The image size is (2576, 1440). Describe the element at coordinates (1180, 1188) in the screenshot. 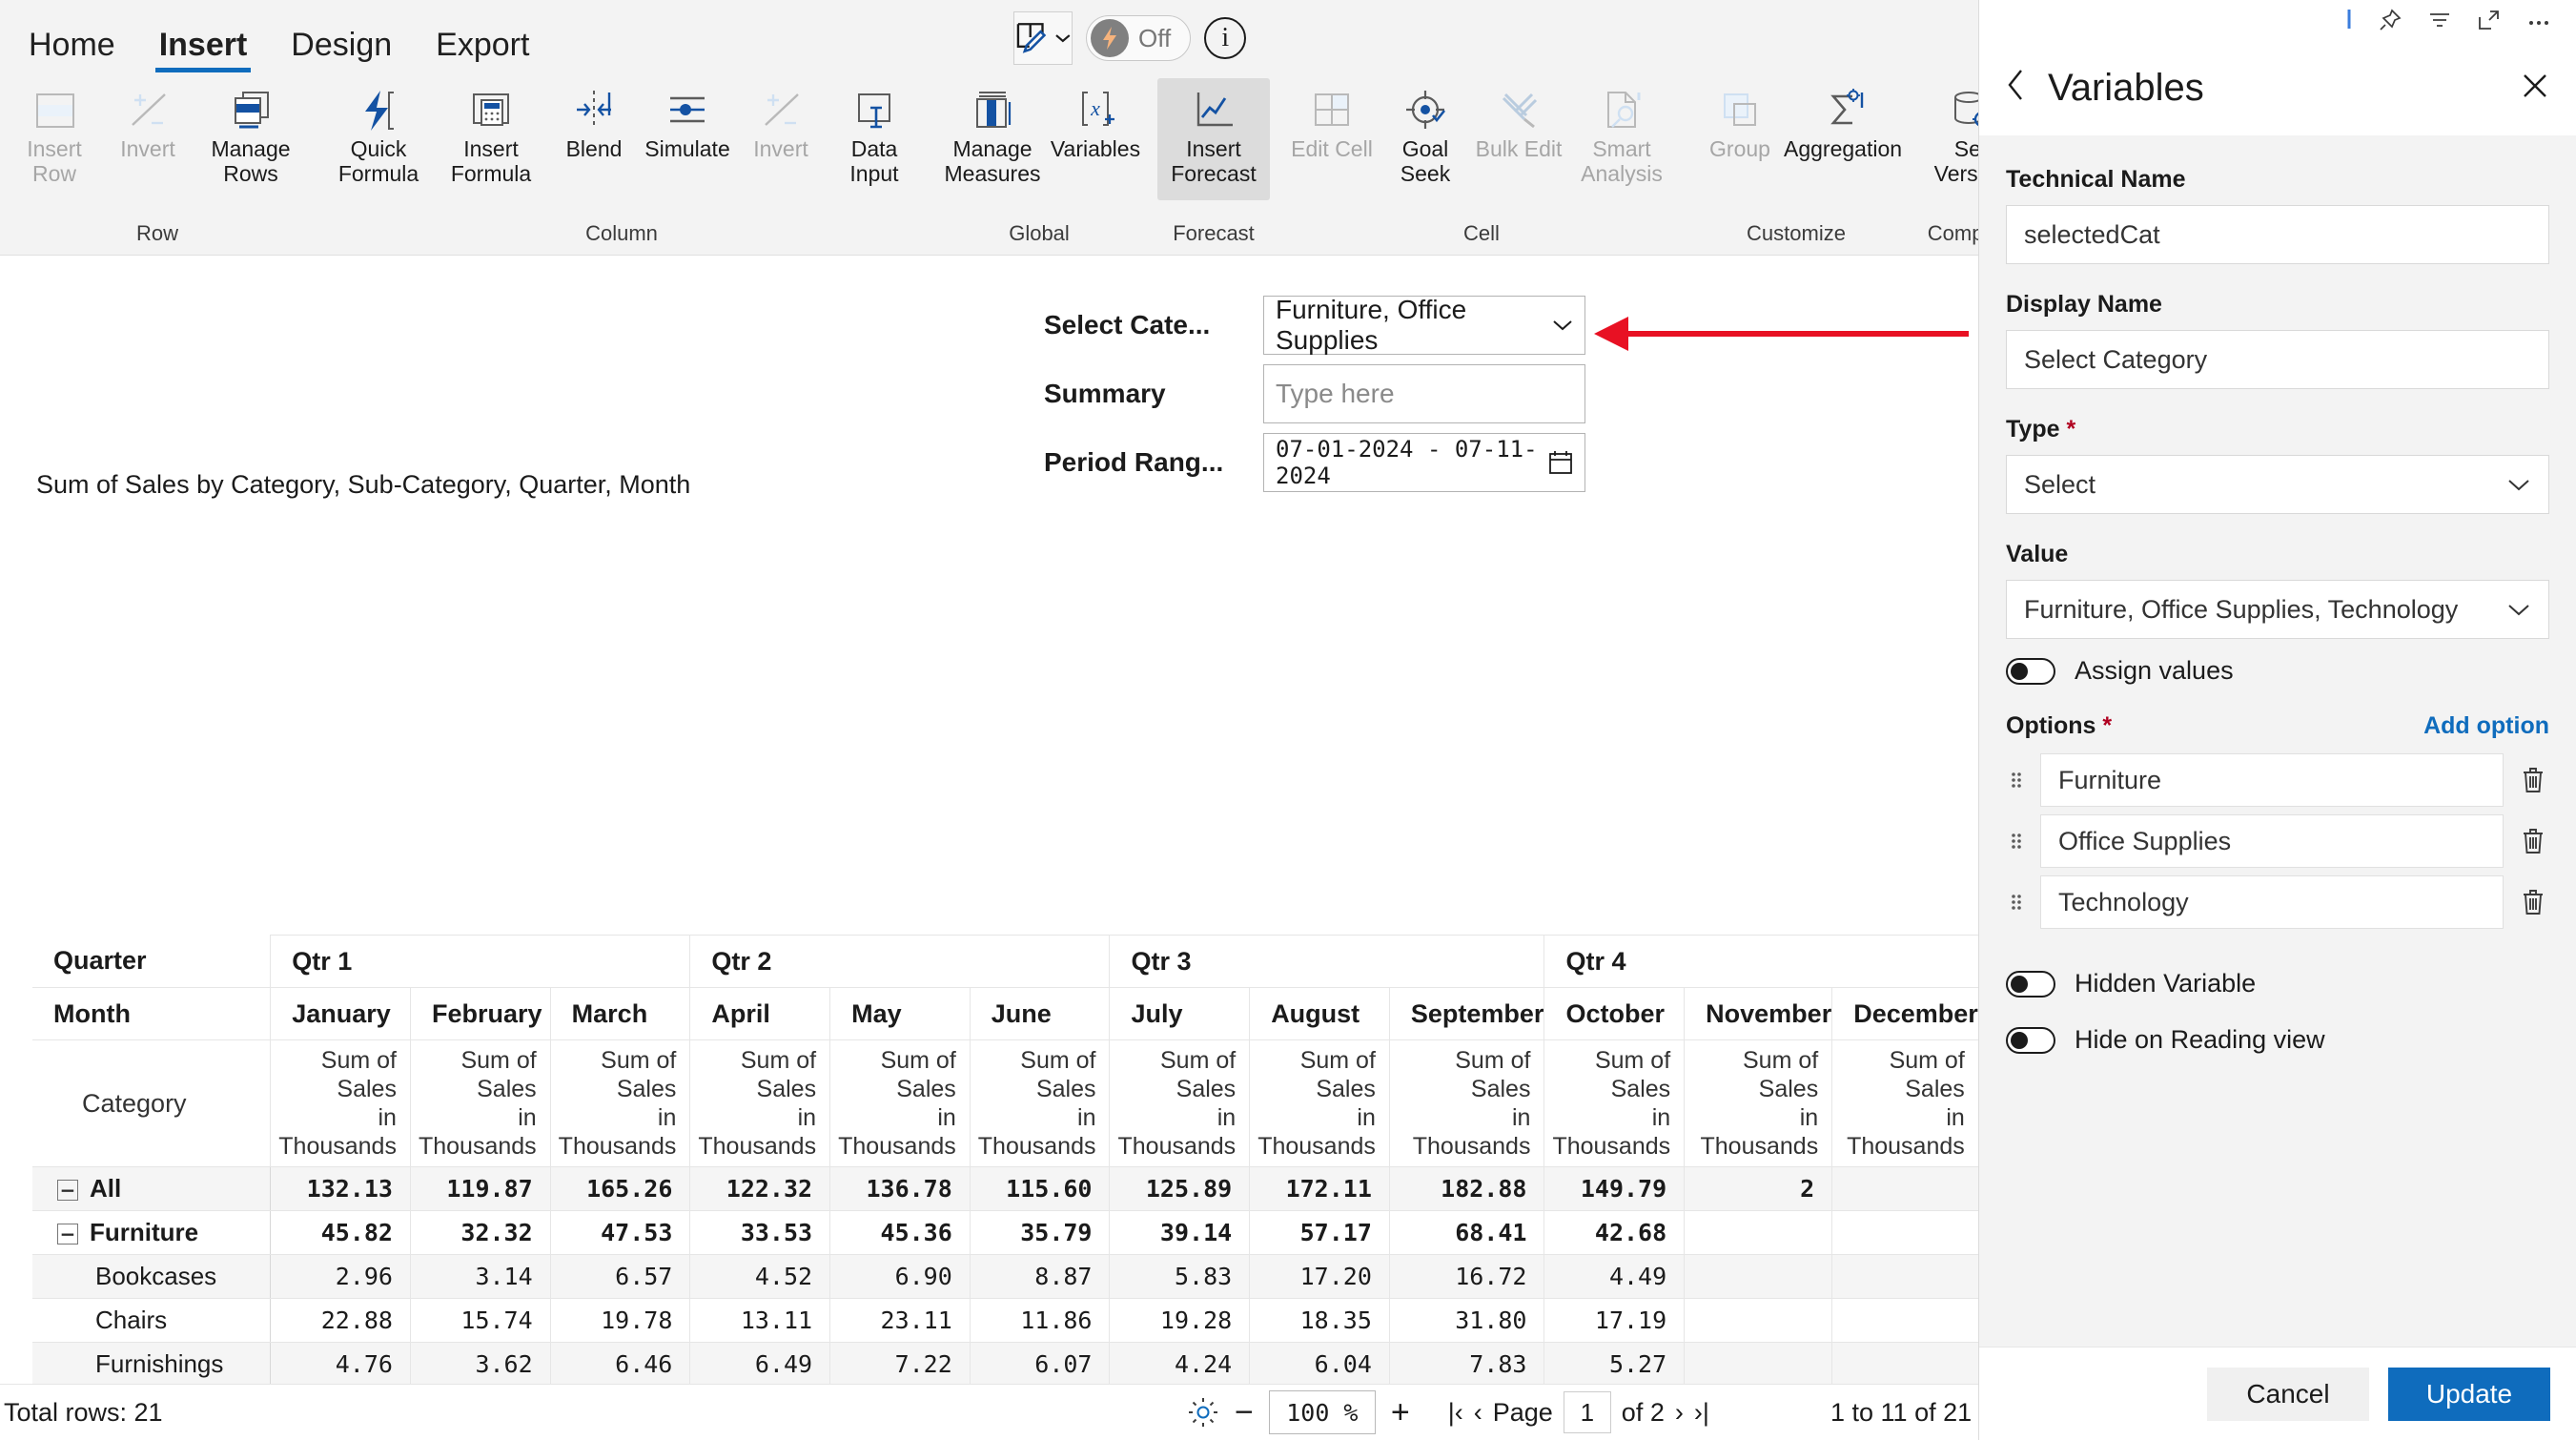

I see `table-cell: 125.89` at that location.